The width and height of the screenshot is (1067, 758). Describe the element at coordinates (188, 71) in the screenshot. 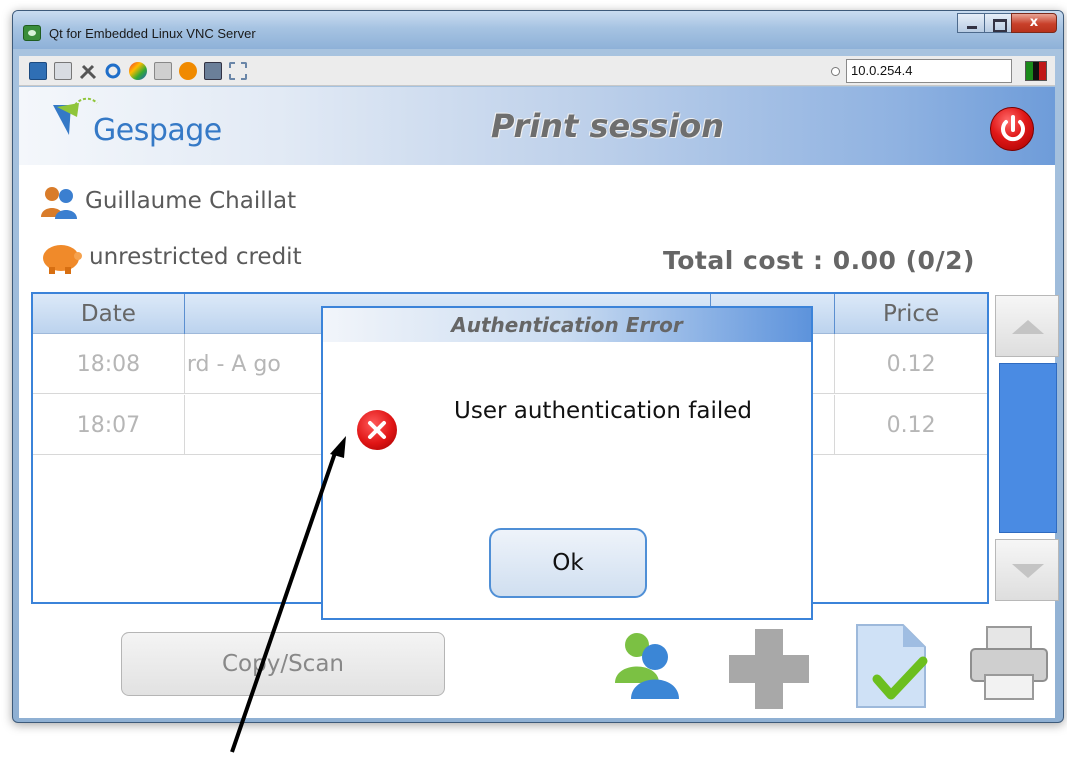

I see `alert-icon` at that location.